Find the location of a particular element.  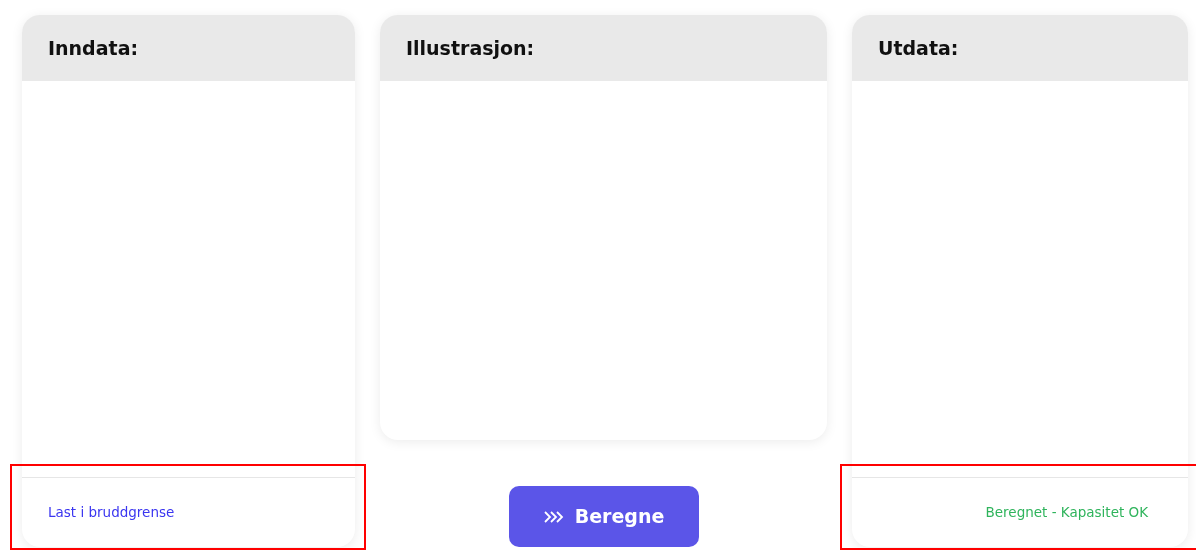

status-text: Beregnet - Kapasitet OK is located at coordinates (1066, 513).